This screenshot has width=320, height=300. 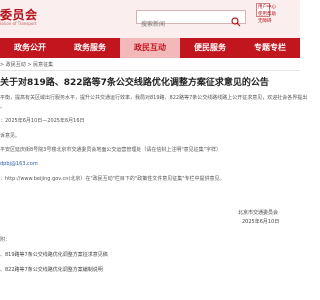 I want to click on site-logo-subtitle: ission of Transport, so click(x=18, y=23).